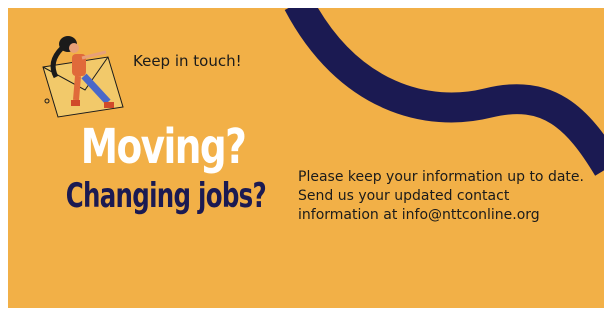 This screenshot has height=314, width=611. What do you see at coordinates (441, 177) in the screenshot?
I see `message-line: Please keep your information up to date.` at bounding box center [441, 177].